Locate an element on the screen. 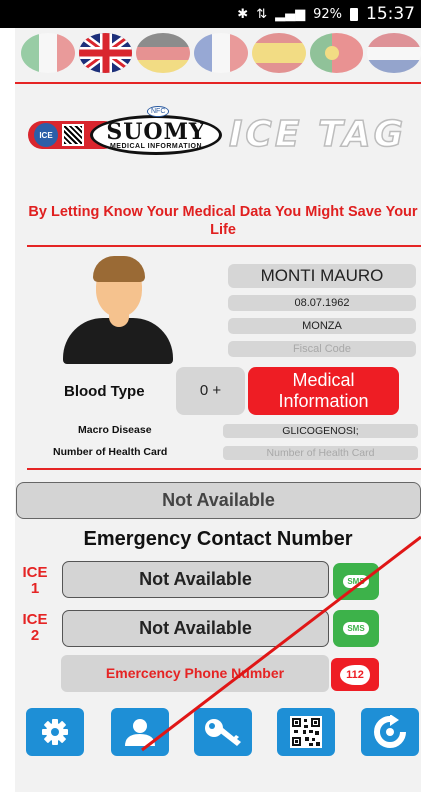 Image resolution: width=421 pixels, height=792 pixels. ice2-sms-button: SMS is located at coordinates (356, 628).